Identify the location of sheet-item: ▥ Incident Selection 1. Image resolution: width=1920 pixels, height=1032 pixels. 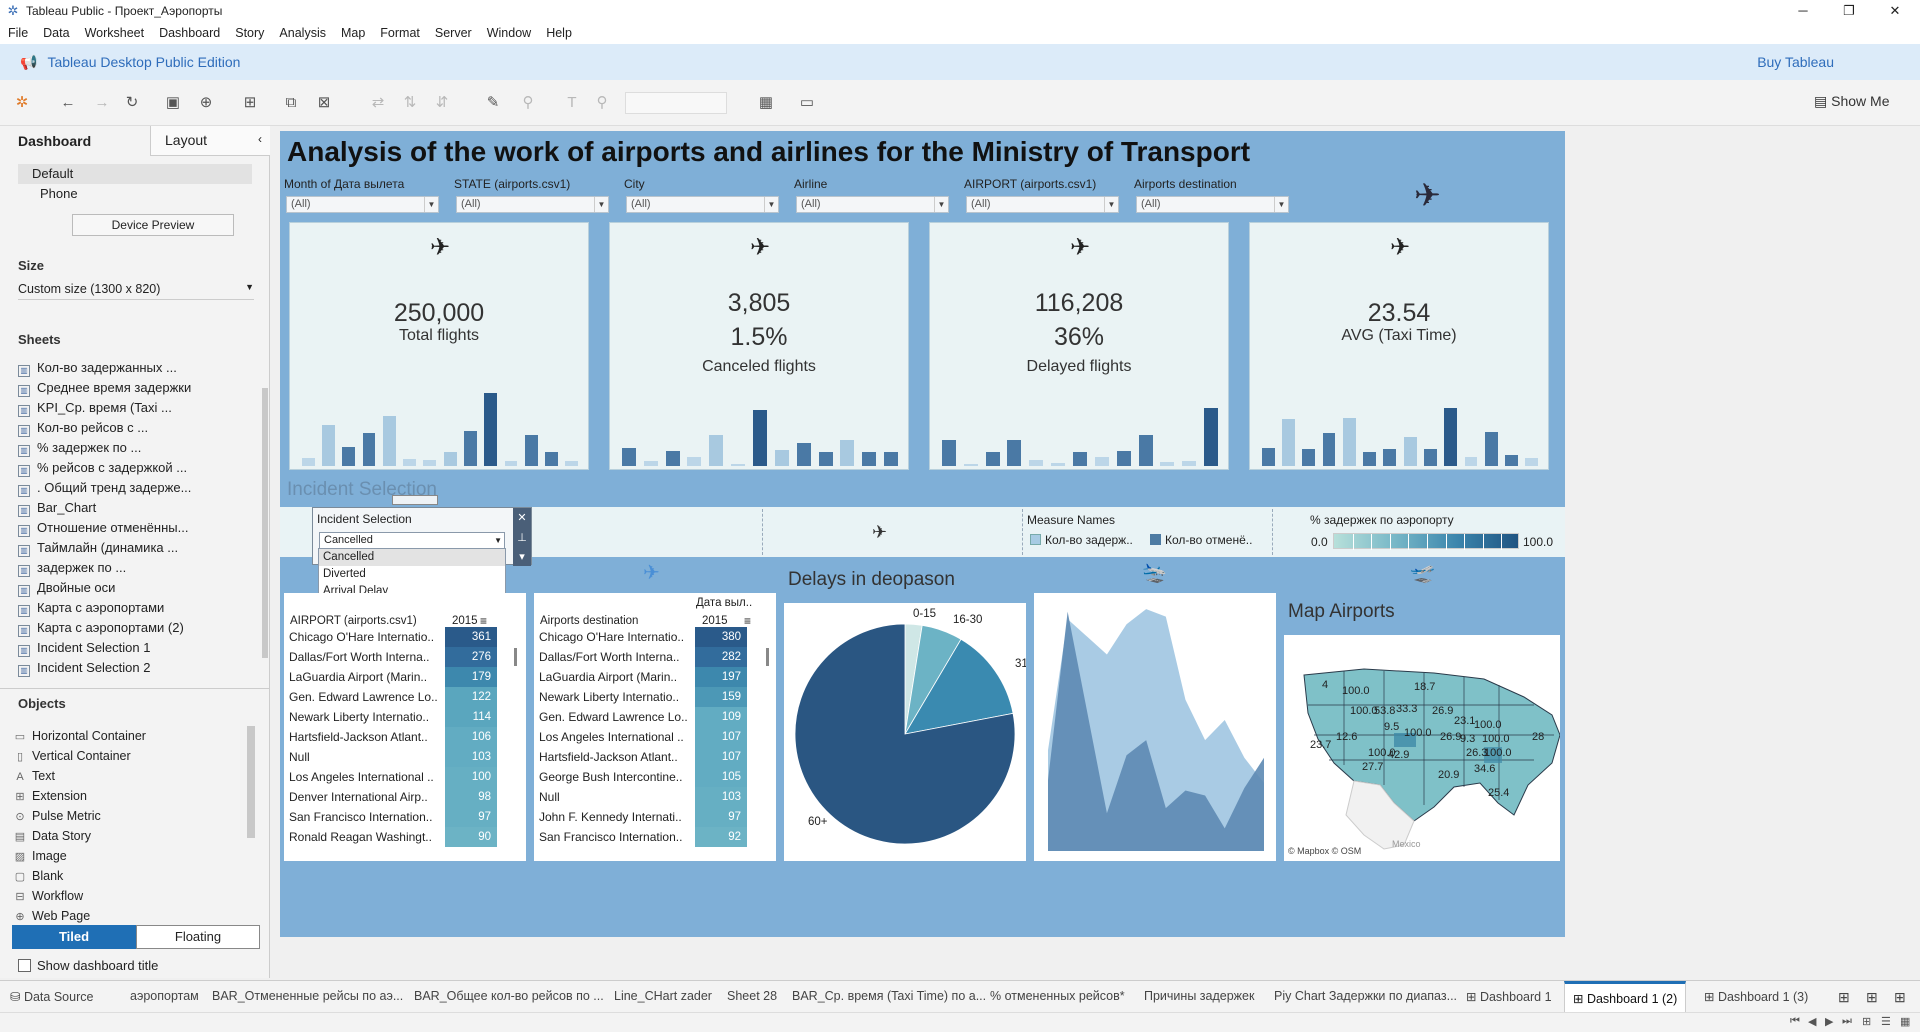
(84, 648).